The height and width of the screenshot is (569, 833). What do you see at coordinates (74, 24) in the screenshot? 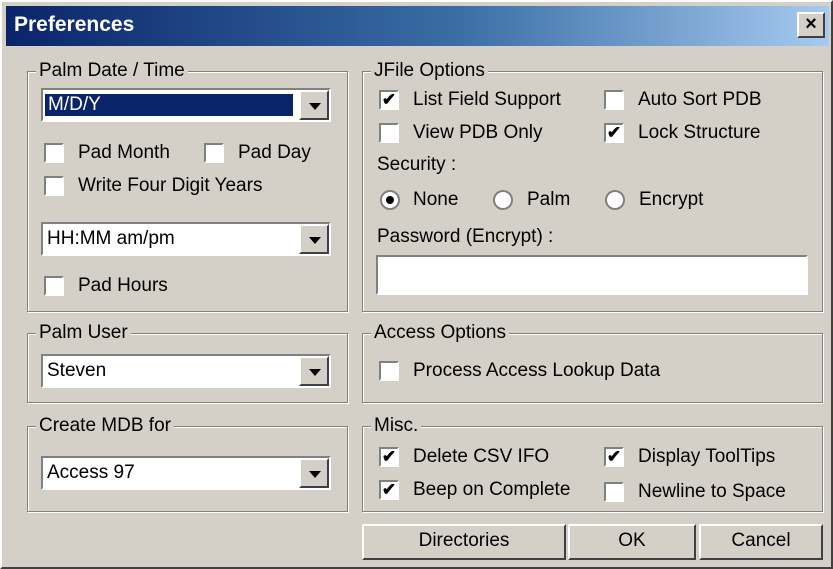
I see `window-title: Preferences` at bounding box center [74, 24].